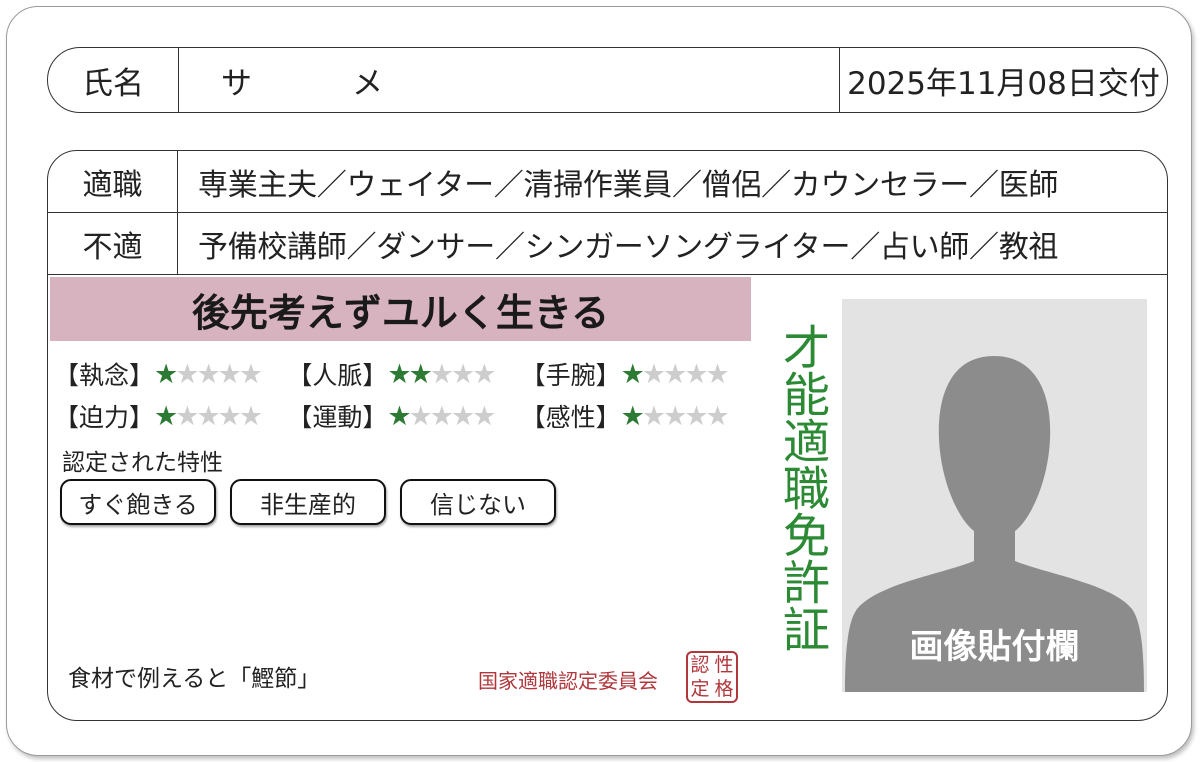 This screenshot has width=1200, height=762. What do you see at coordinates (113, 80) in the screenshot?
I see `name-label: 氏名` at bounding box center [113, 80].